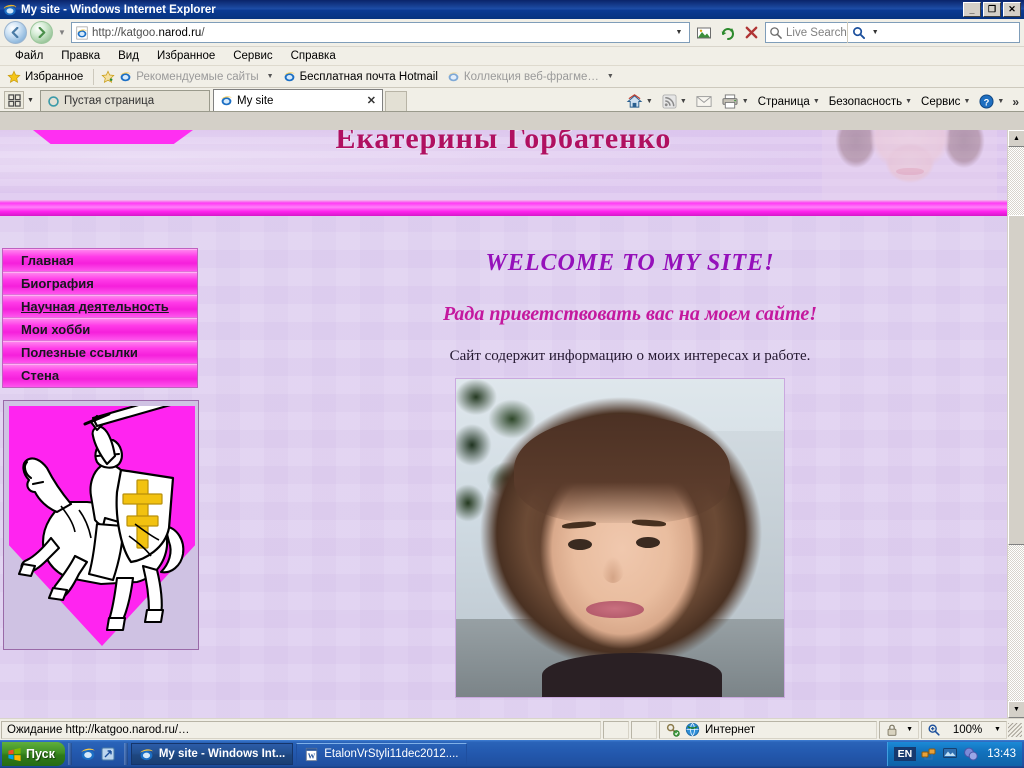  What do you see at coordinates (991, 101) in the screenshot?
I see `help-menu: ? ▼` at bounding box center [991, 101].